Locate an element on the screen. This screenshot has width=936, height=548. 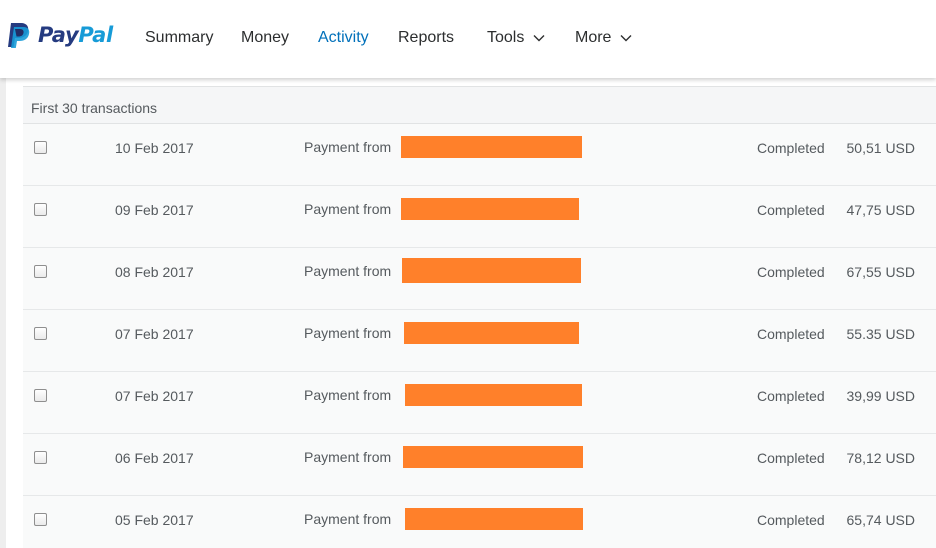
nav-summary-label: Summary is located at coordinates (179, 37).